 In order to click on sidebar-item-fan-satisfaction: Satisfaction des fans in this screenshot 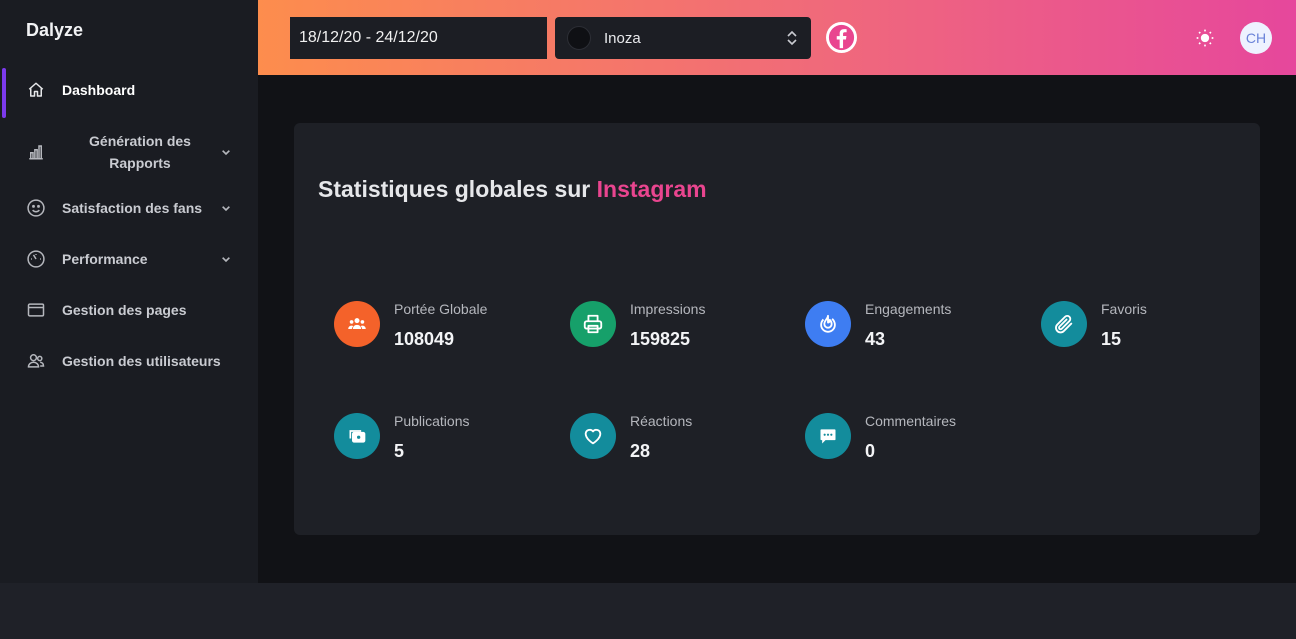, I will do `click(129, 208)`.